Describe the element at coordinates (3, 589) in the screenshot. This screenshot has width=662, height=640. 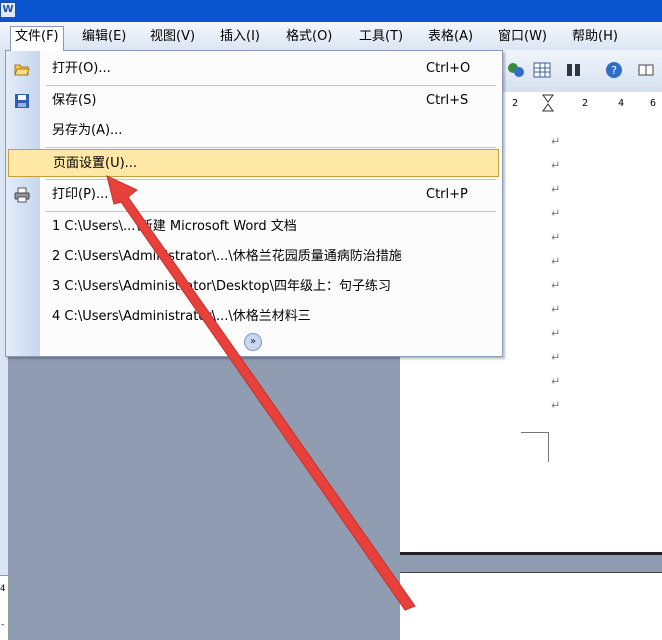
I see `vertical-ruler-tick: 4` at that location.